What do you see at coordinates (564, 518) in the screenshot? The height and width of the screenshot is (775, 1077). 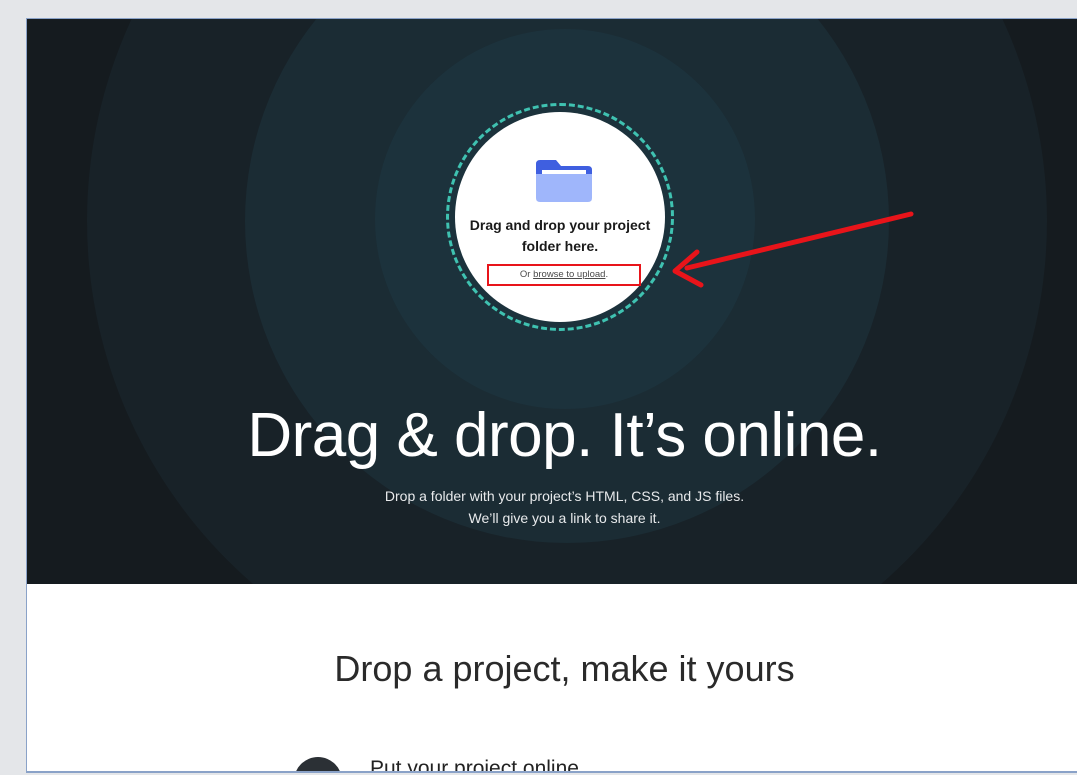 I see `hero-tagline-line2: We’ll give you a link to share it.` at bounding box center [564, 518].